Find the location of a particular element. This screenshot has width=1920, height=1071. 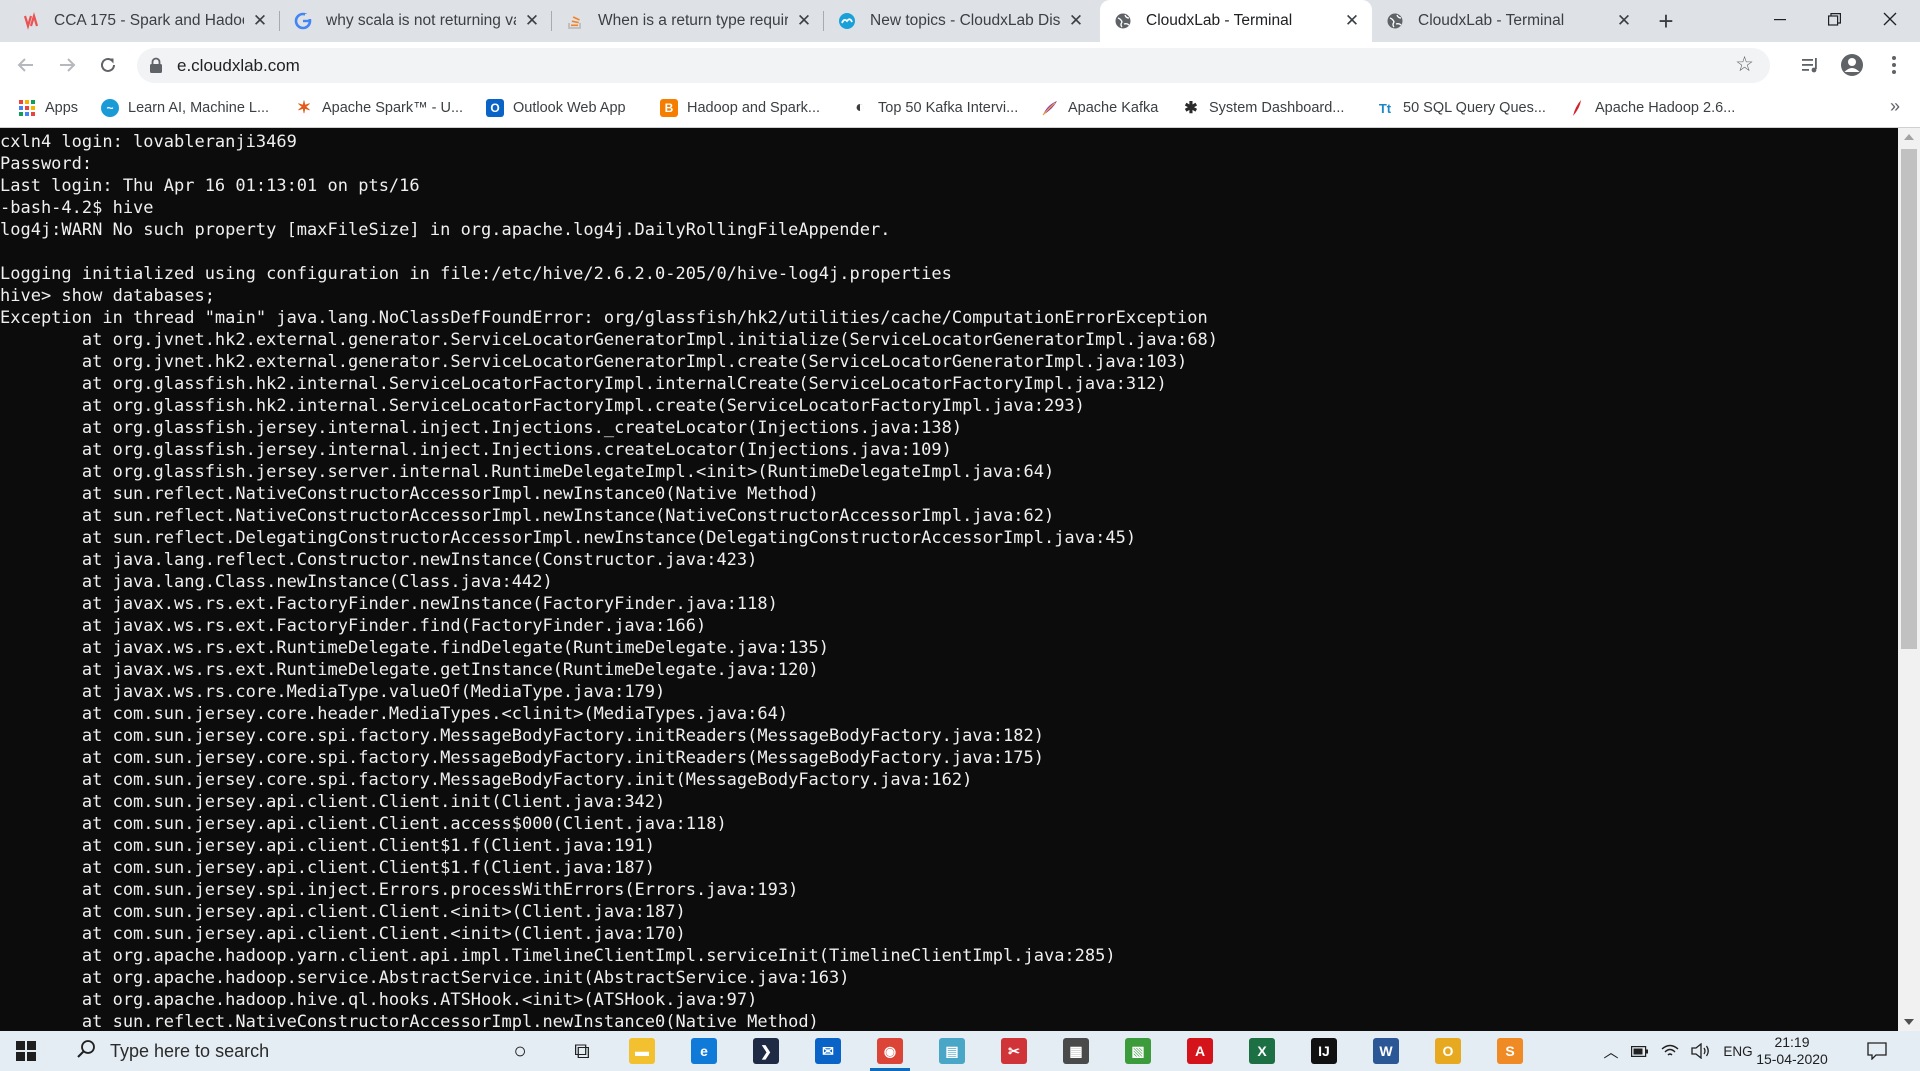

sql-site-icon: Tt is located at coordinates (1385, 108).